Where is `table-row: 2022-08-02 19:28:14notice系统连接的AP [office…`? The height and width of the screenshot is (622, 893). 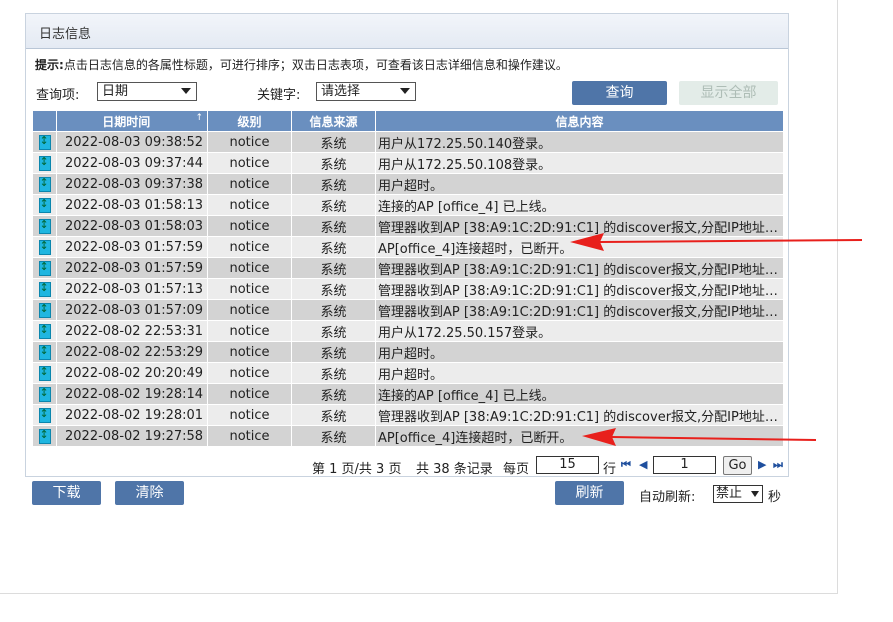 table-row: 2022-08-02 19:28:14notice系统连接的AP [office… is located at coordinates (408, 394).